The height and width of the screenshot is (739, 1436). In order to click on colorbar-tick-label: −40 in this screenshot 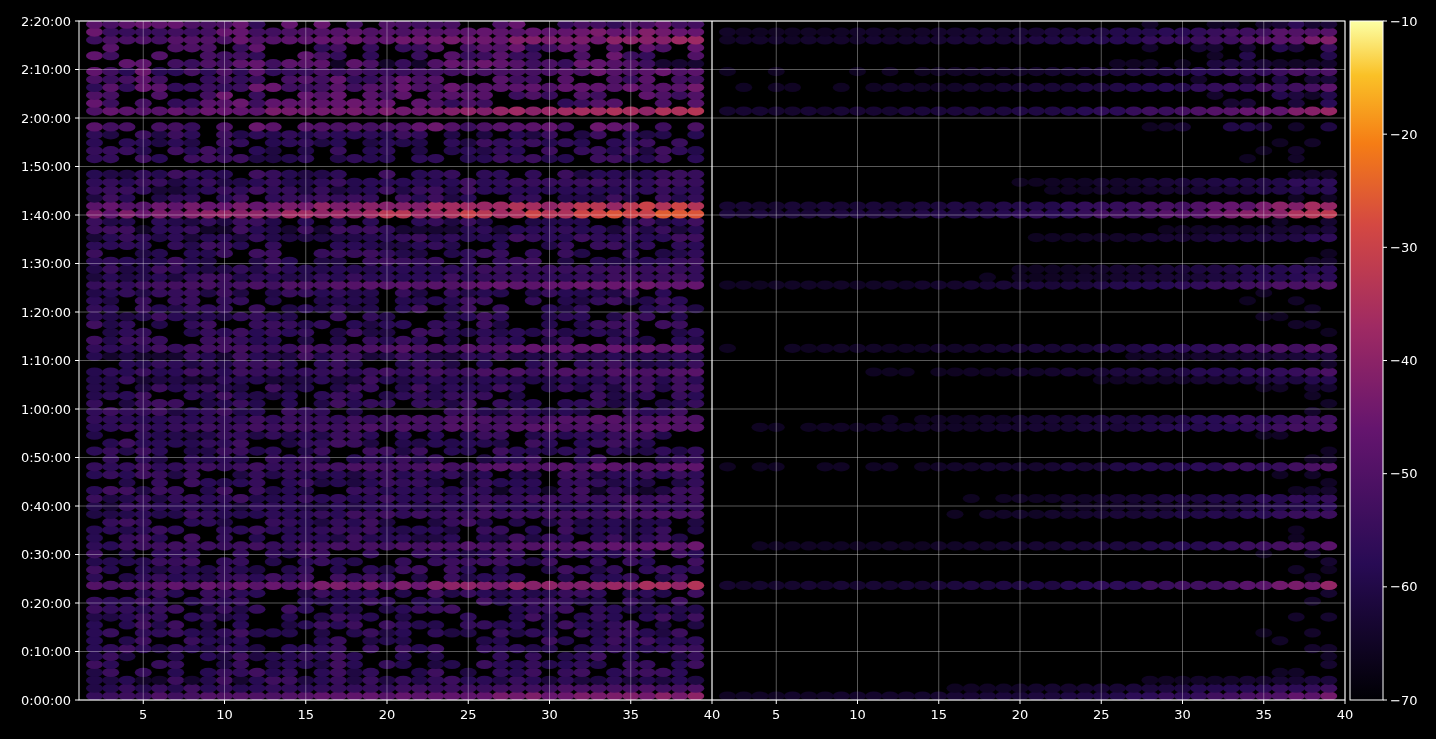, I will do `click(1404, 360)`.